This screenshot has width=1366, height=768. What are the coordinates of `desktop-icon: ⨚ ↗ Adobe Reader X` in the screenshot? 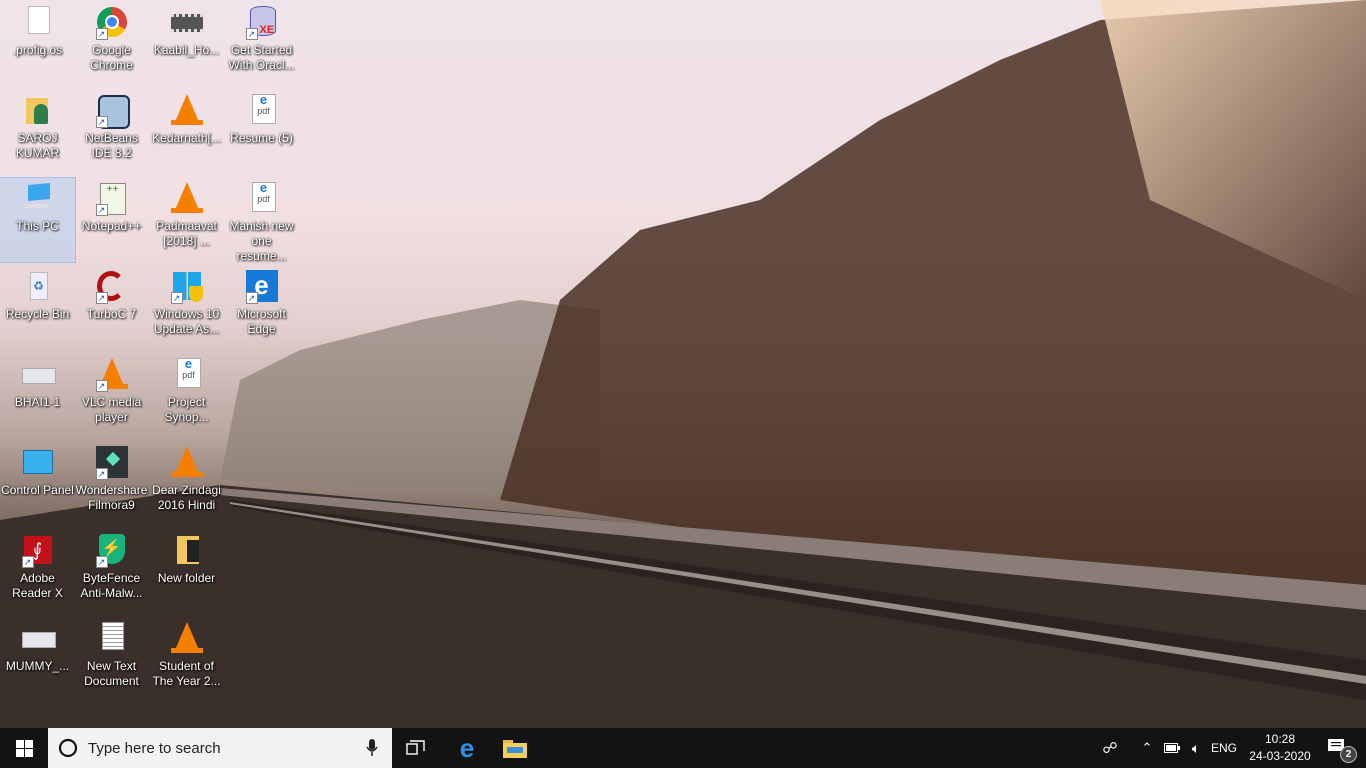 It's located at (37, 572).